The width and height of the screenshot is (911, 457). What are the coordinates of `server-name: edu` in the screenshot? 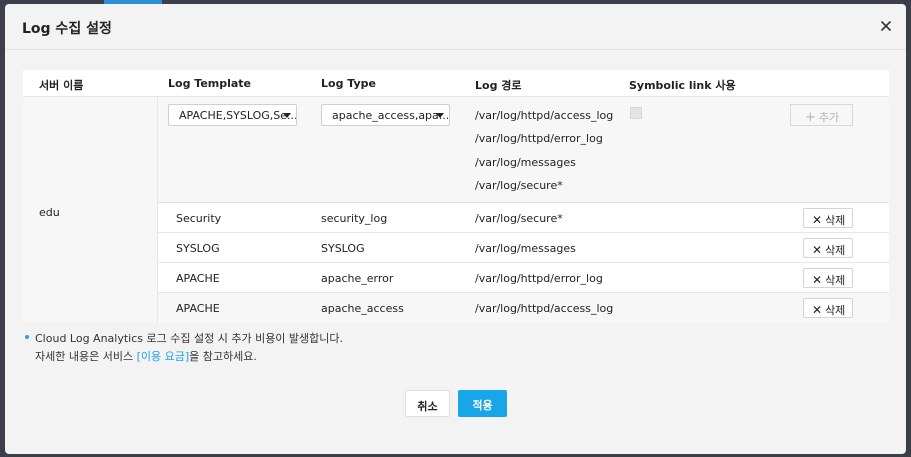 It's located at (49, 212).